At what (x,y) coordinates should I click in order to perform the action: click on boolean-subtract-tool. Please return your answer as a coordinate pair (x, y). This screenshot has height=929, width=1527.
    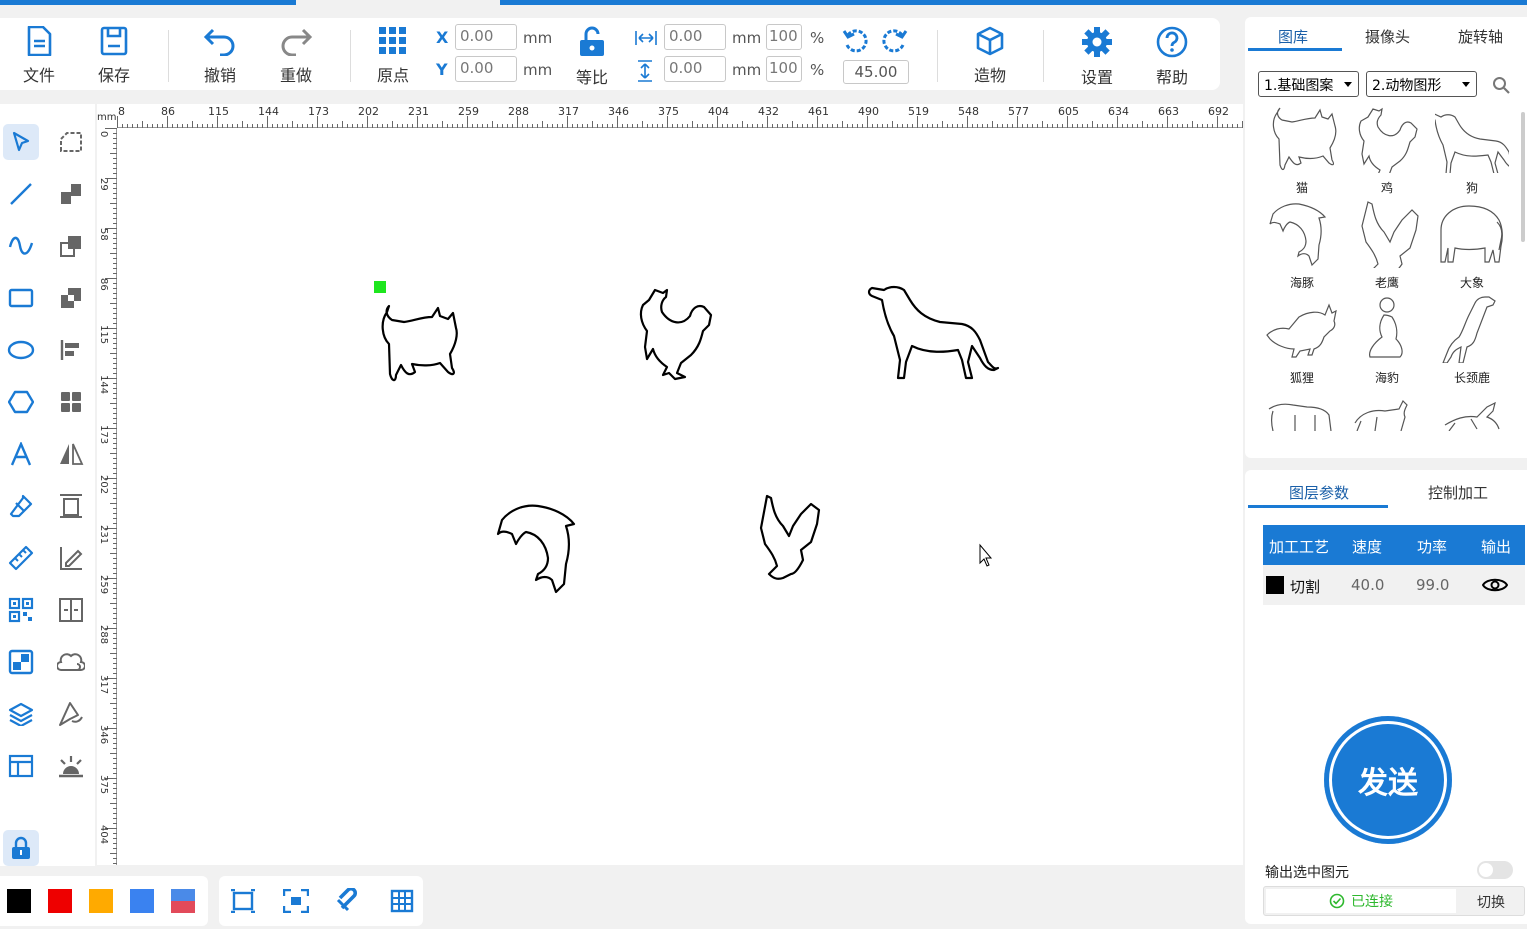
    Looking at the image, I should click on (71, 246).